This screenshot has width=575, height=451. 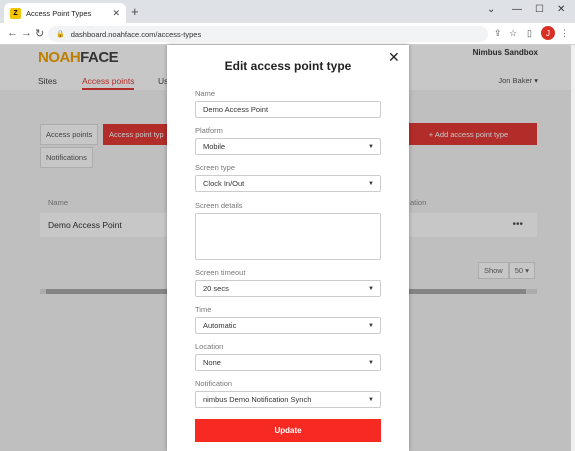 I want to click on browser-tabbar: Z Access Point Types ✕ + ⌄ — ☐ ✕, so click(x=287, y=11).